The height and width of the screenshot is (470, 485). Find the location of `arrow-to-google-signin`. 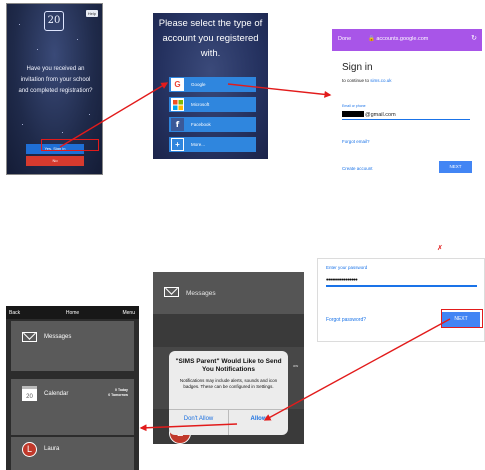

arrow-to-google-signin is located at coordinates (279, 90).